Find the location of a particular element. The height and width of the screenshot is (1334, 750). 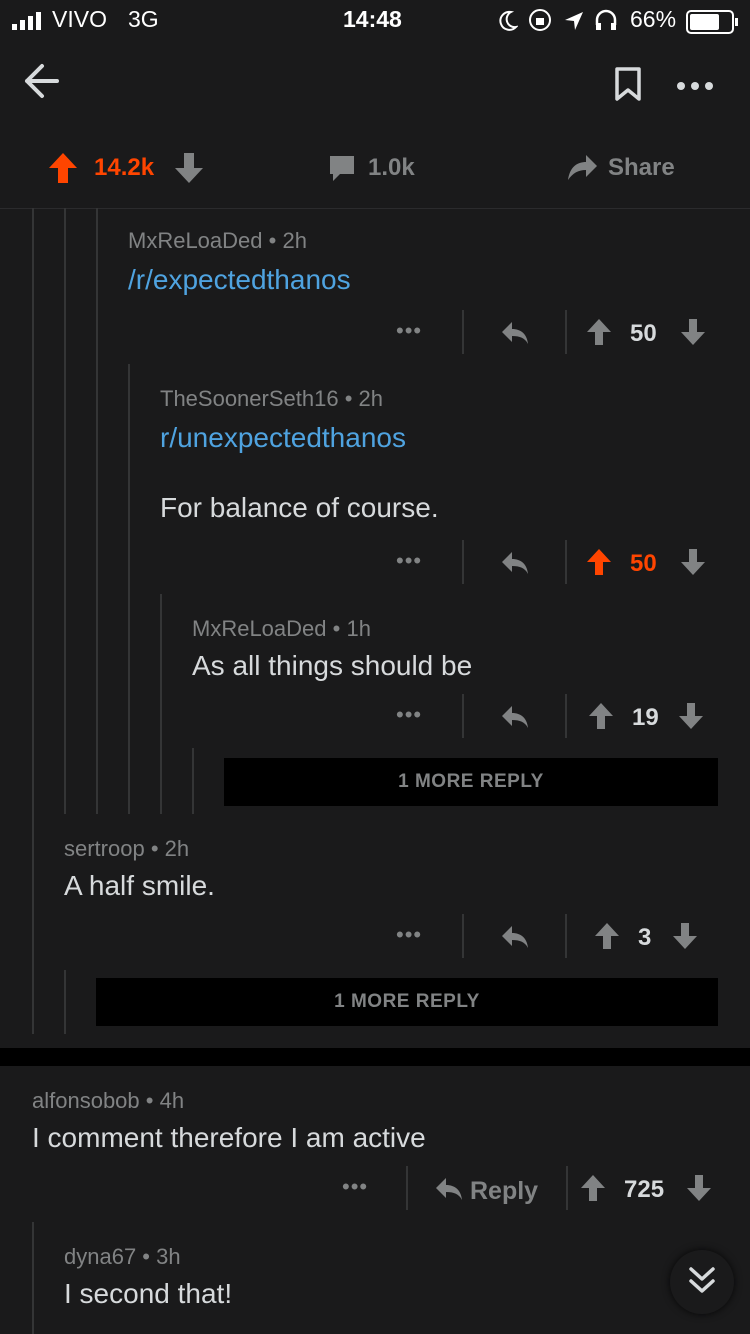

battery-icon is located at coordinates (713, 24).